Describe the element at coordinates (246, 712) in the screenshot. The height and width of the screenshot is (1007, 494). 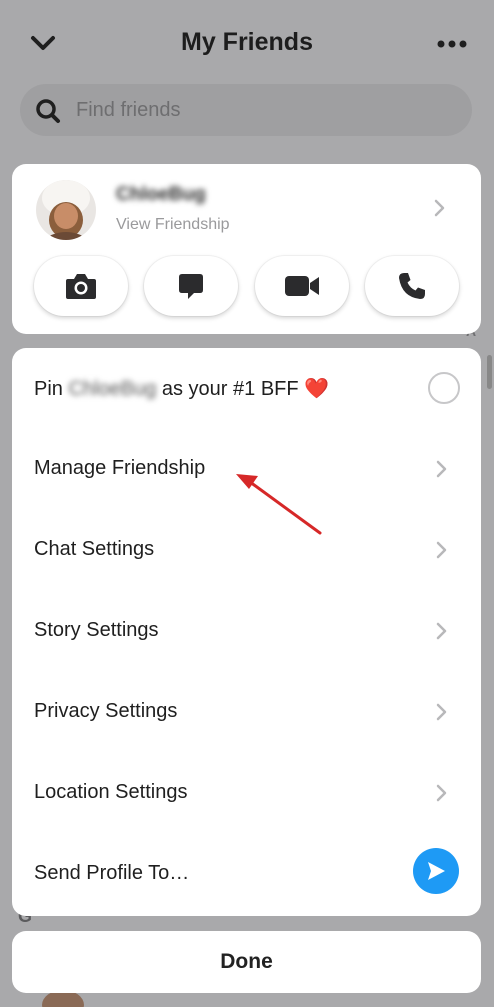
I see `privacy-settings-item: Privacy Settings` at that location.